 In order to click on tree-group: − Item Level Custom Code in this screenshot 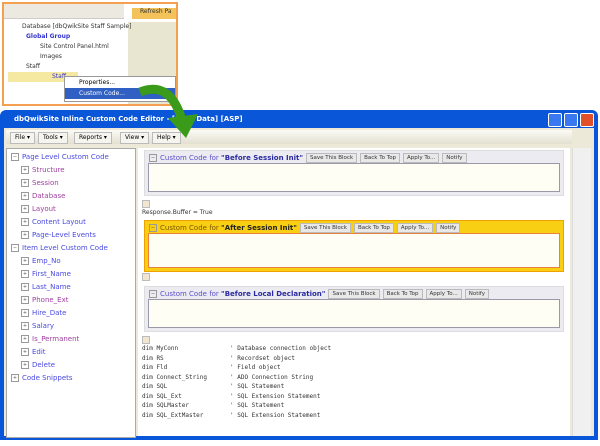, I will do `click(59, 248)`.